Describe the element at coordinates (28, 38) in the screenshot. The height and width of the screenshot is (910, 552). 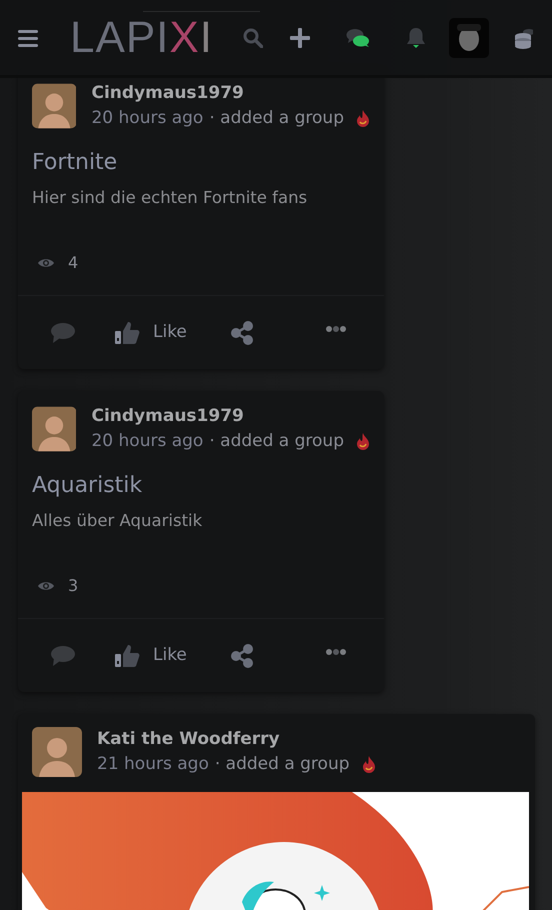
I see `menu-icon` at that location.